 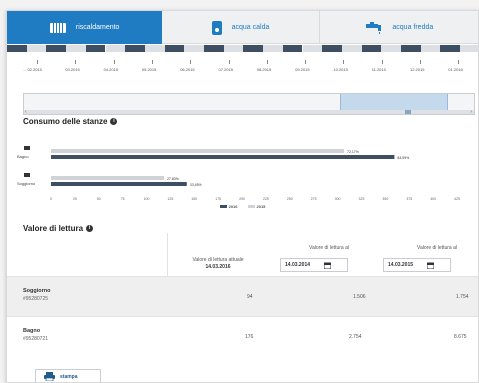 What do you see at coordinates (170, 199) in the screenshot?
I see `x-tick-label: 125` at bounding box center [170, 199].